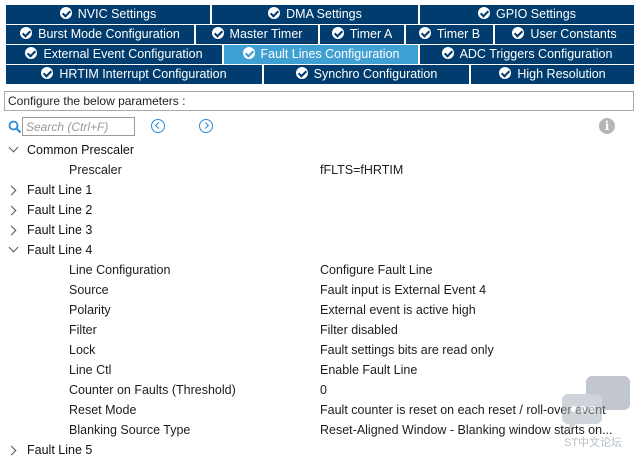 The height and width of the screenshot is (458, 640). I want to click on tab-nvic-settings: NVIC Settings, so click(108, 14).